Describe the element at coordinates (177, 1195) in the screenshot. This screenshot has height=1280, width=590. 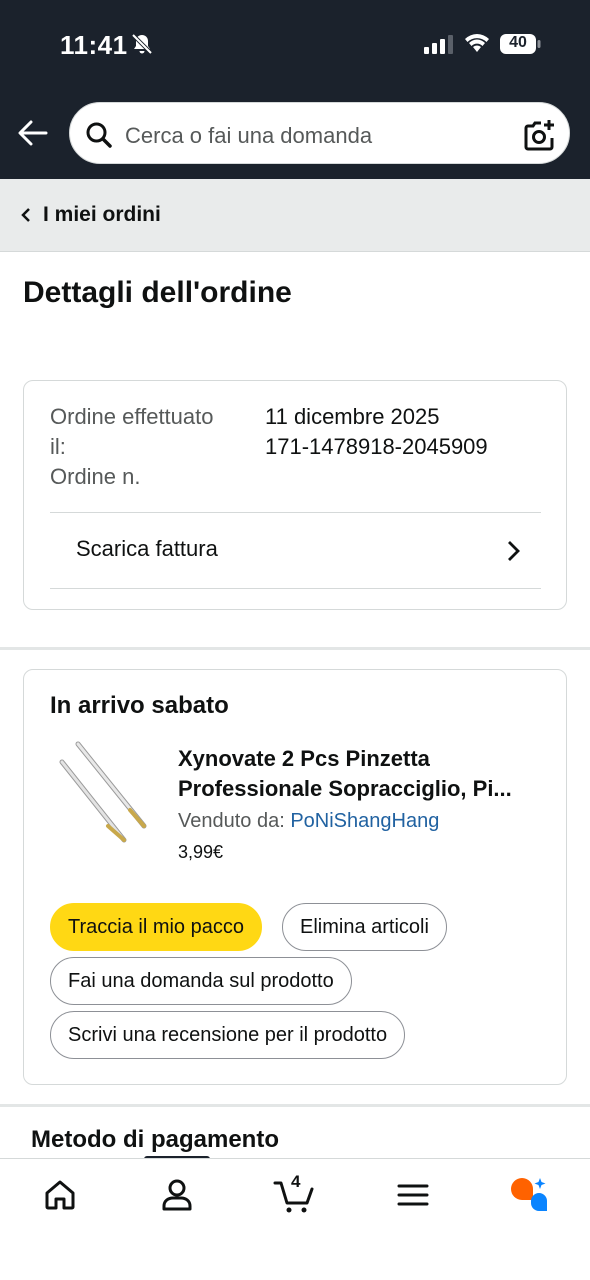
I see `account-icon` at that location.